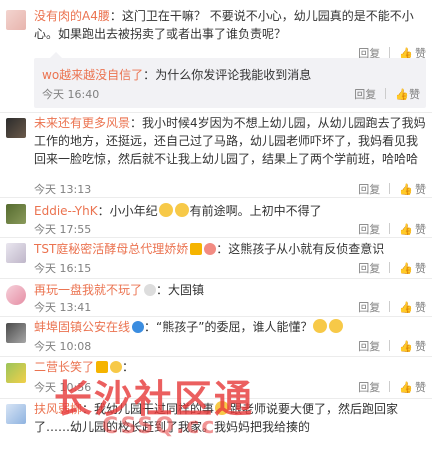 The width and height of the screenshot is (432, 450). What do you see at coordinates (210, 249) in the screenshot?
I see `heart-icon` at bounding box center [210, 249].